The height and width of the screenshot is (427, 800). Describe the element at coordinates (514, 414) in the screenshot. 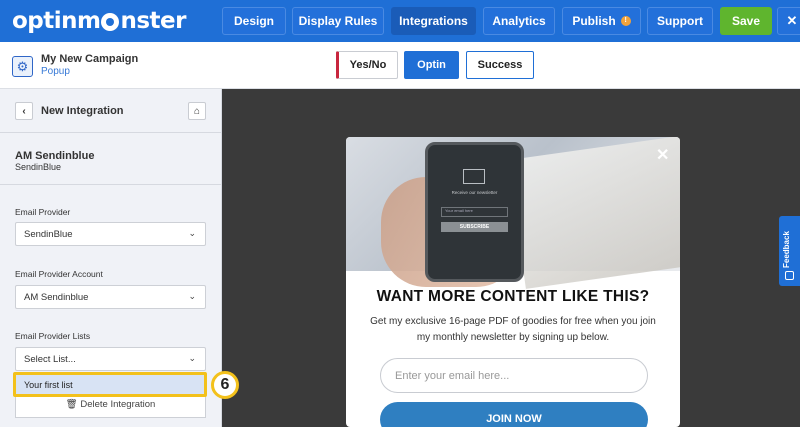

I see `join-now-button: JOIN NOW` at that location.